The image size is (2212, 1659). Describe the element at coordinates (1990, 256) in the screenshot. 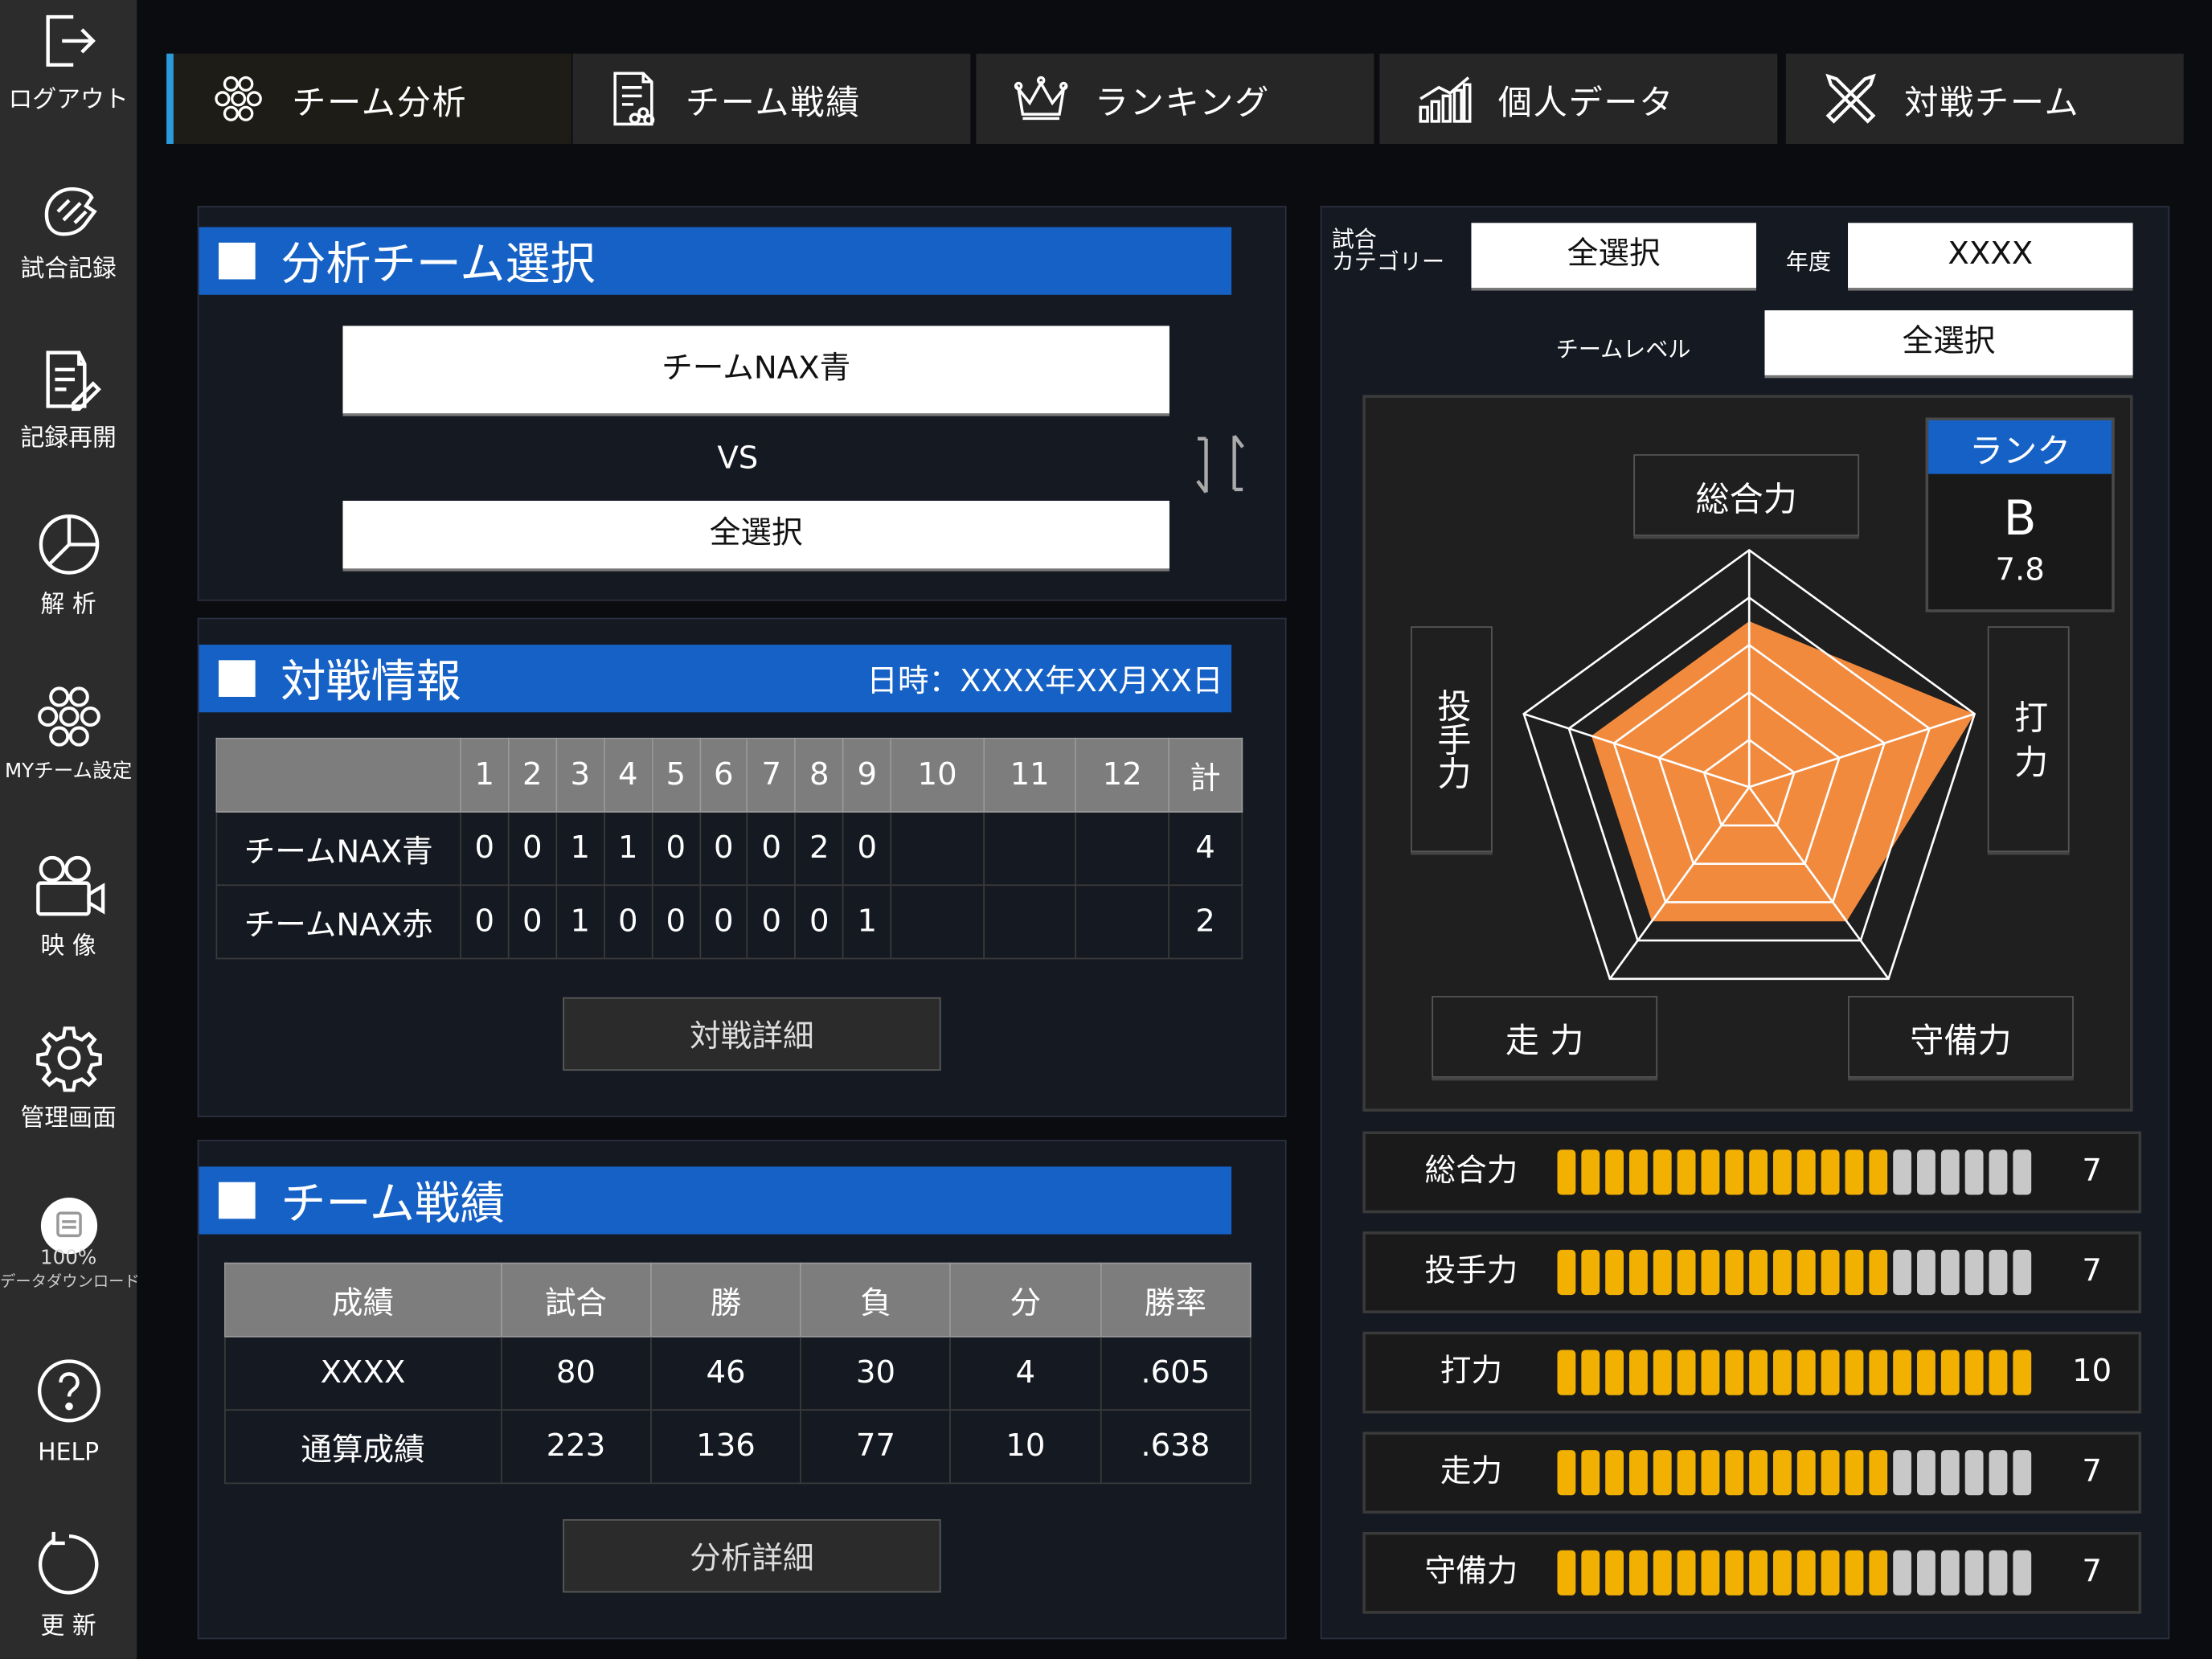

I see `year-selector: XXXX` at that location.